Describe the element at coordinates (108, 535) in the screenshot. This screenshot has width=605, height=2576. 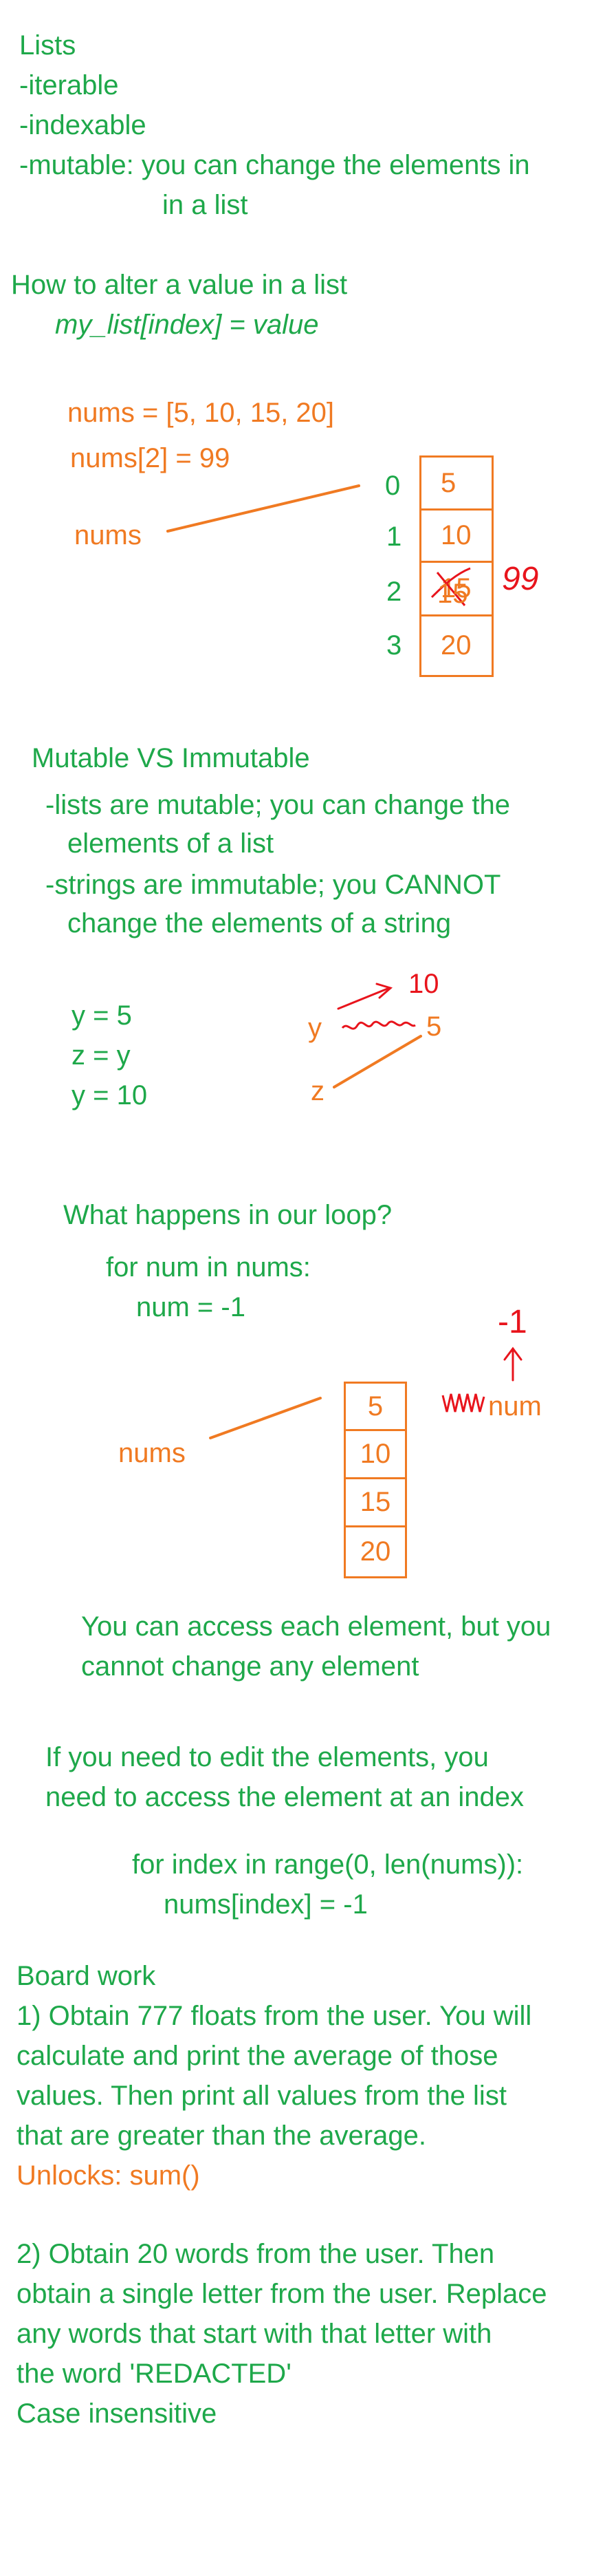
I see `nums-variable-label: nums` at that location.